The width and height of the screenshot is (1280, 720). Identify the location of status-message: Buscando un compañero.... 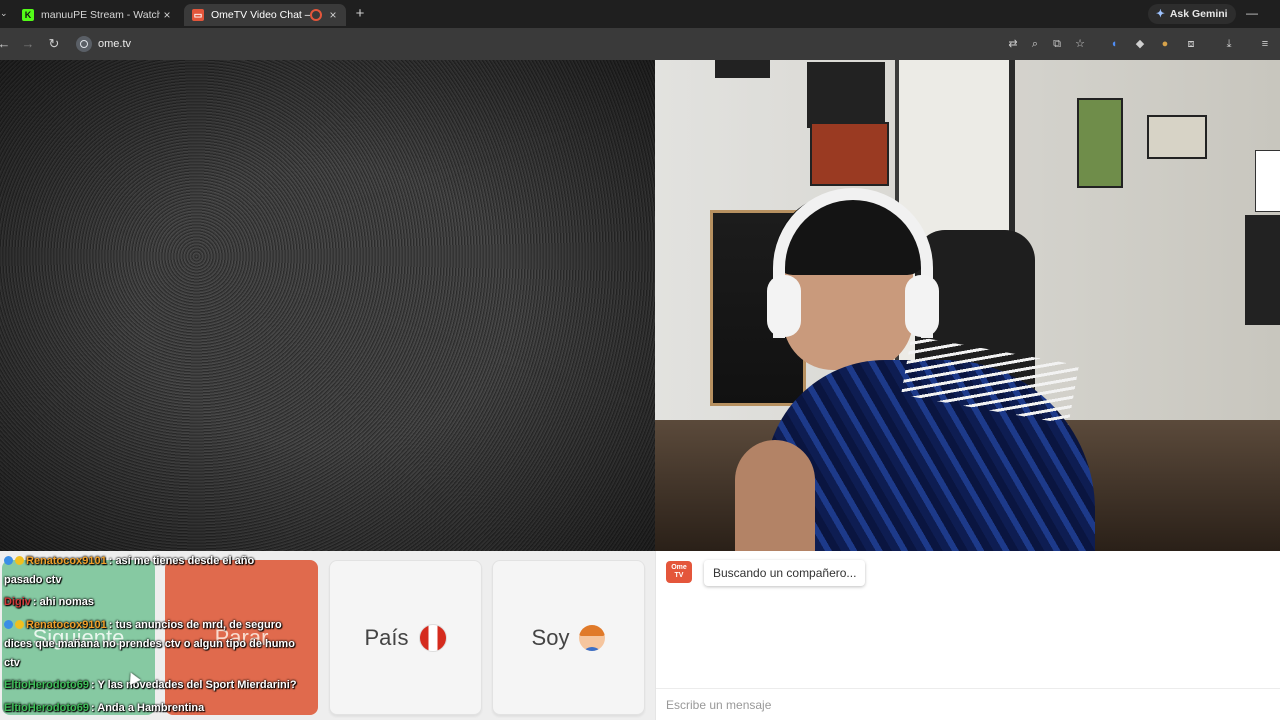
(785, 573).